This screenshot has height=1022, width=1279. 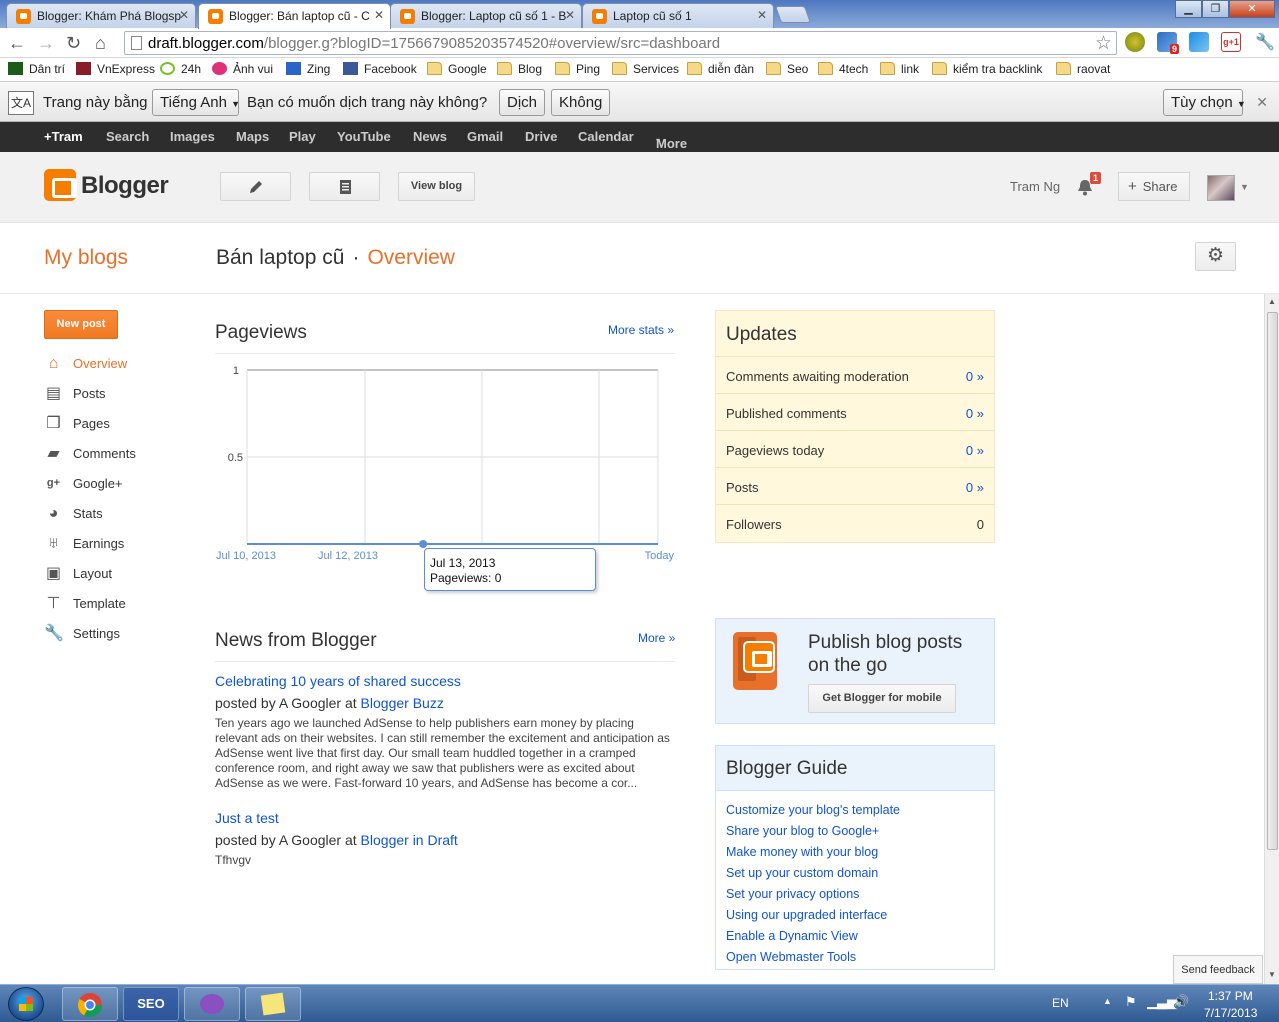 I want to click on account-caret-icon: ▼, so click(x=1244, y=187).